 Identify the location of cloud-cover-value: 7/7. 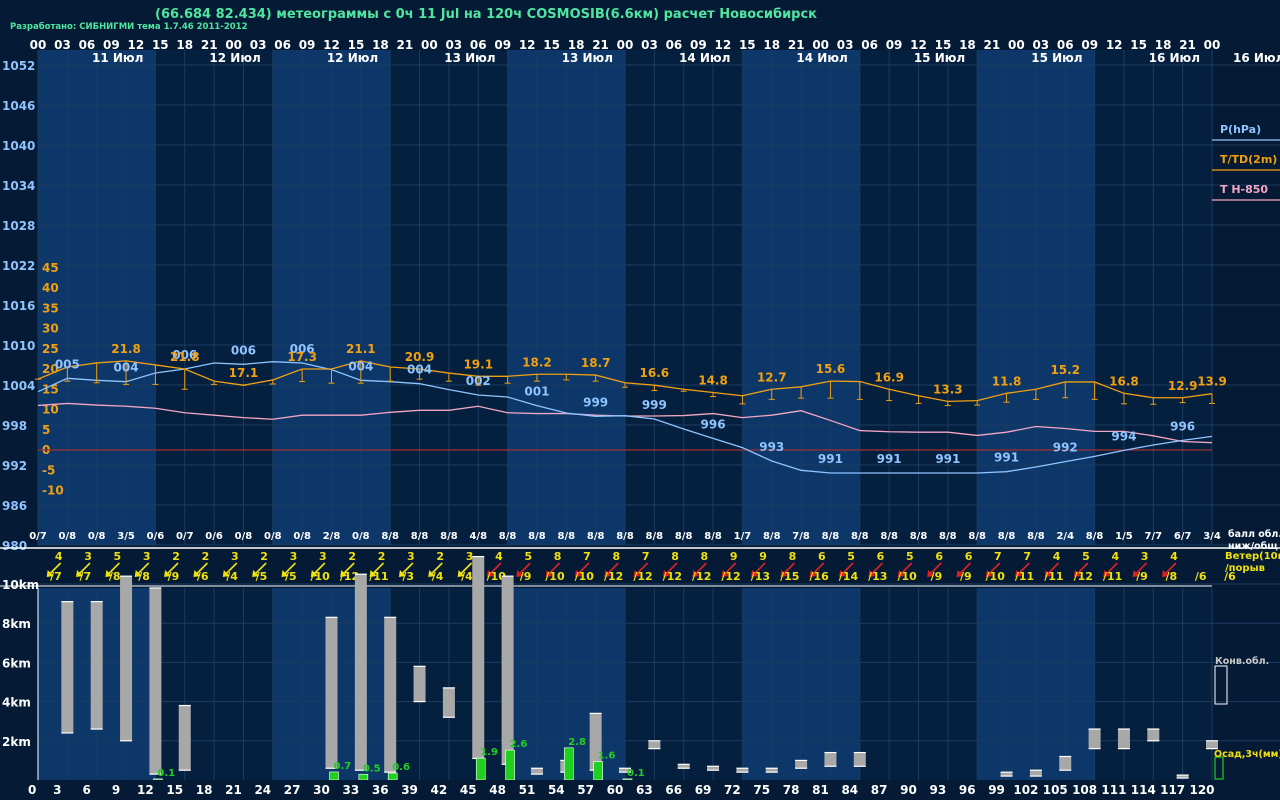
(1154, 536).